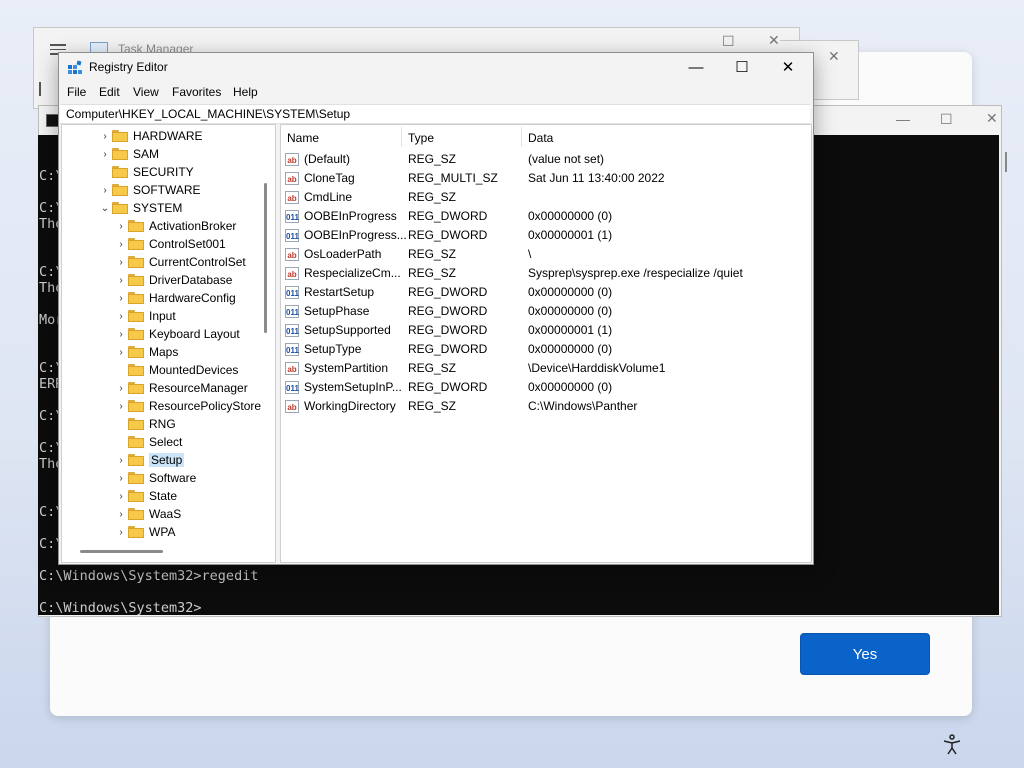 Image resolution: width=1024 pixels, height=768 pixels. What do you see at coordinates (292, 273) in the screenshot?
I see `string-value-icon: ab` at bounding box center [292, 273].